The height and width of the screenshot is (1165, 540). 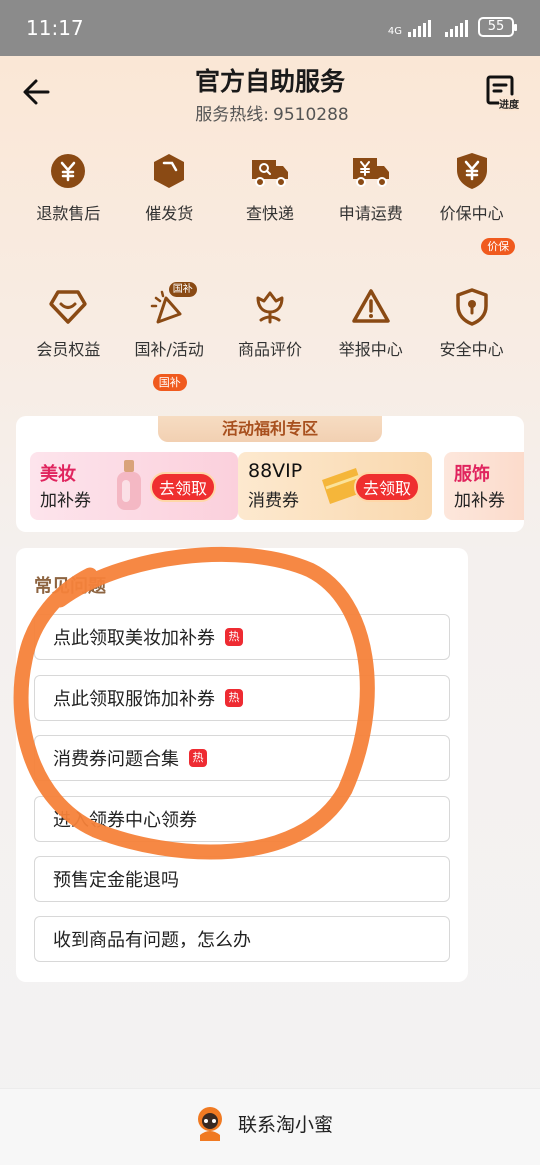 I want to click on subsidy-tag: 国补, so click(x=169, y=382).